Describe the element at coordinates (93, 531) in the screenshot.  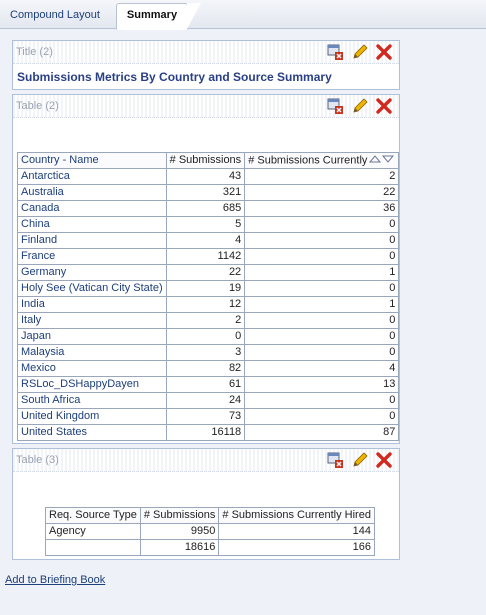
I see `source-type-cell: Agency` at that location.